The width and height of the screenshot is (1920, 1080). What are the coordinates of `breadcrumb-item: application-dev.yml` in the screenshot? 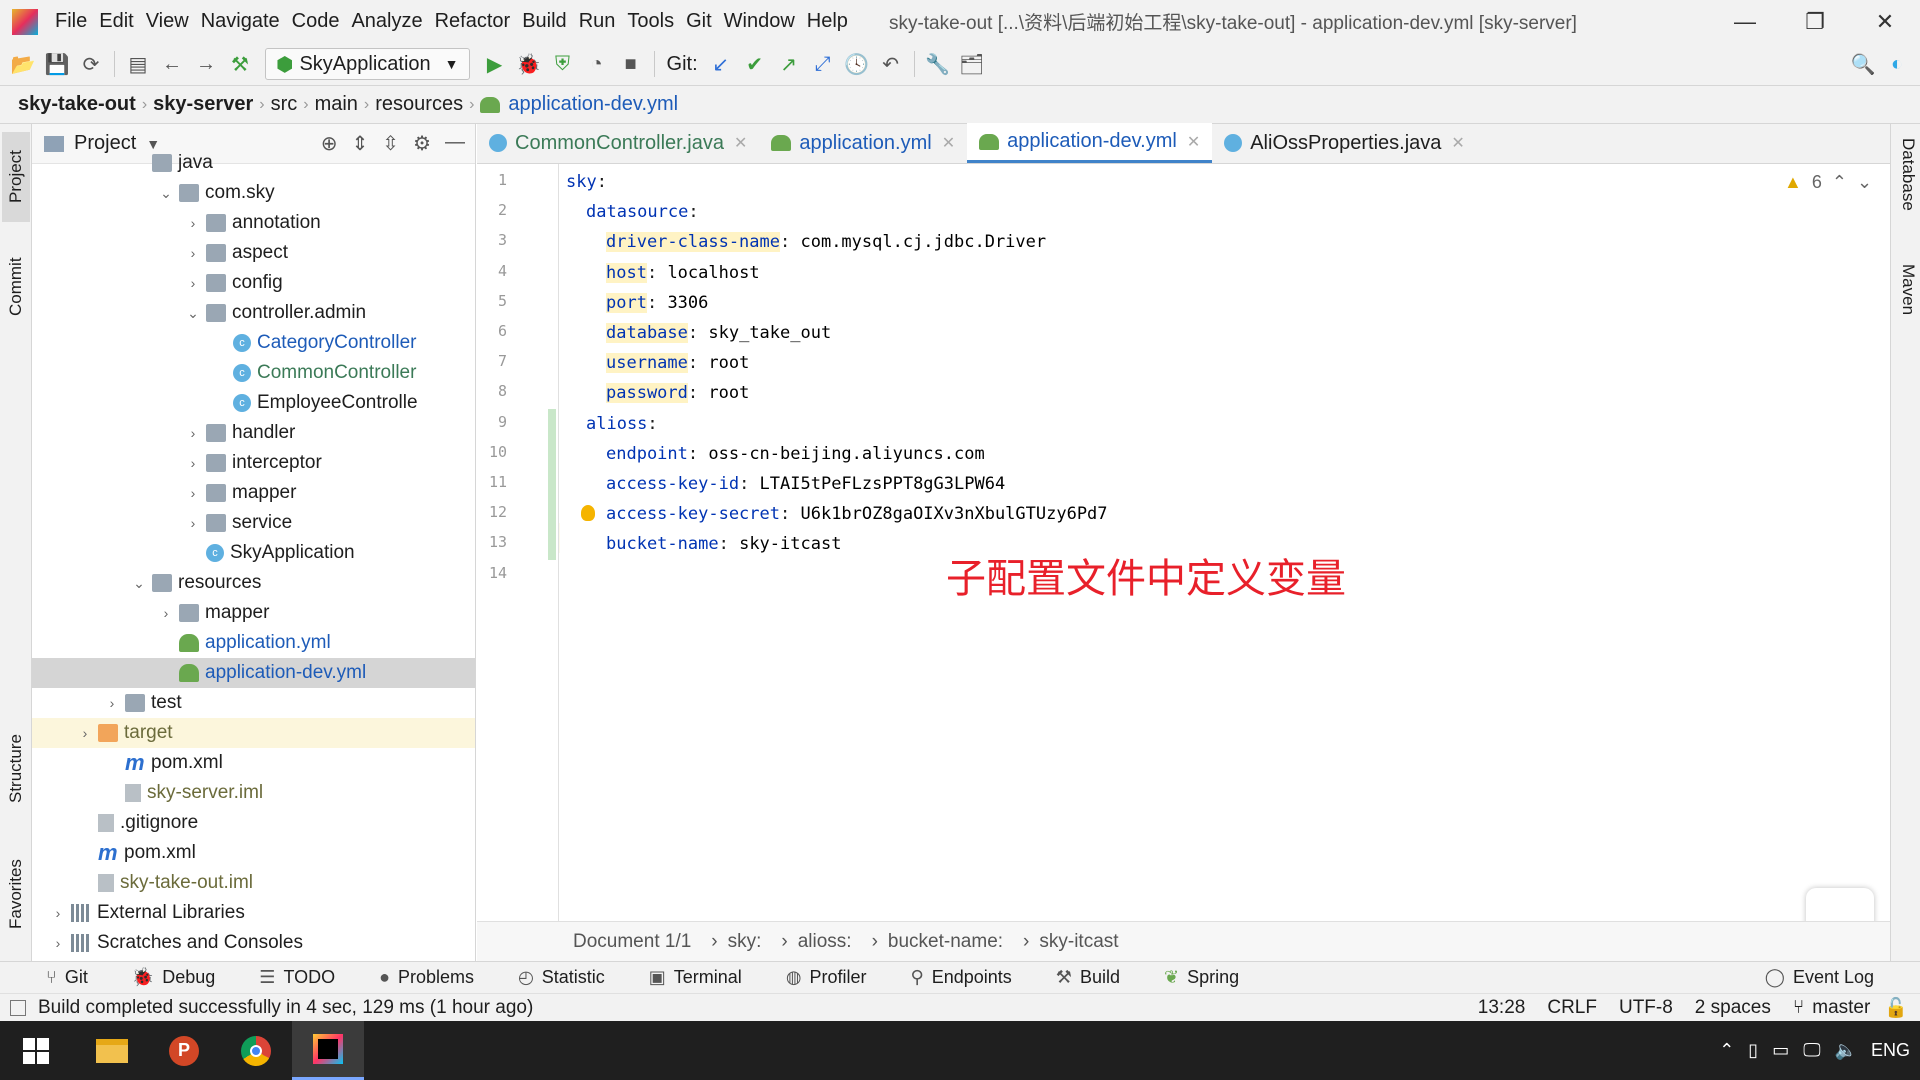 It's located at (596, 104).